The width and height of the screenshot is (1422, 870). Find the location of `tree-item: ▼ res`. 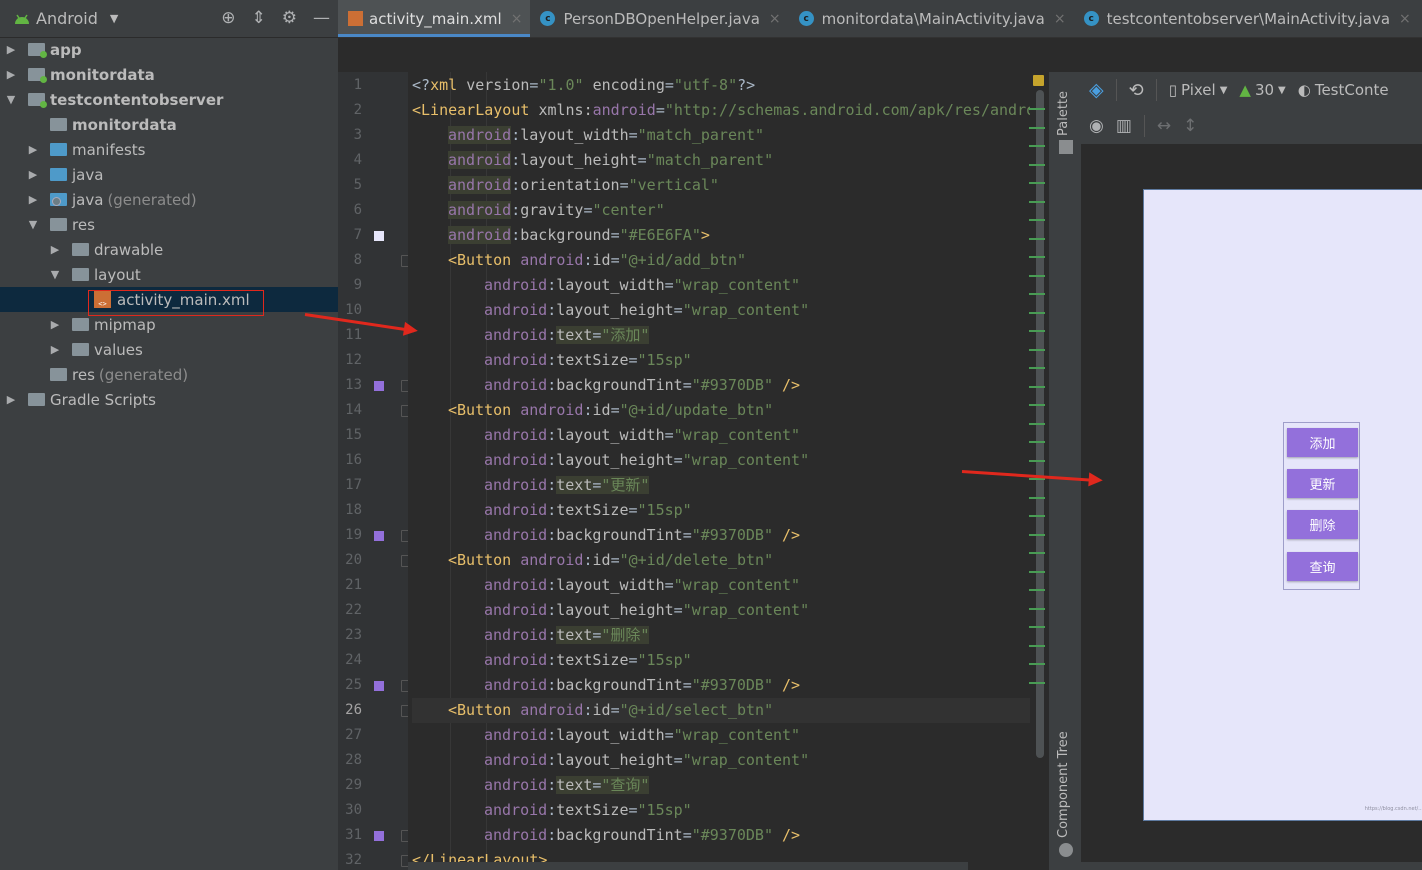

tree-item: ▼ res is located at coordinates (169, 224).